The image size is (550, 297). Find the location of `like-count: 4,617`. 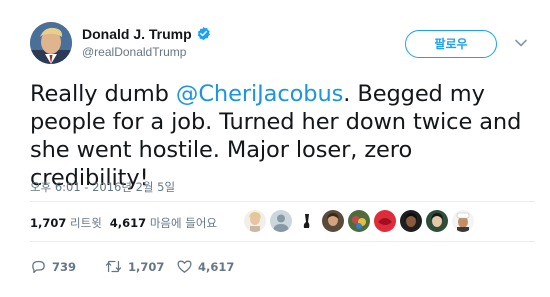

like-count: 4,617 is located at coordinates (216, 267).